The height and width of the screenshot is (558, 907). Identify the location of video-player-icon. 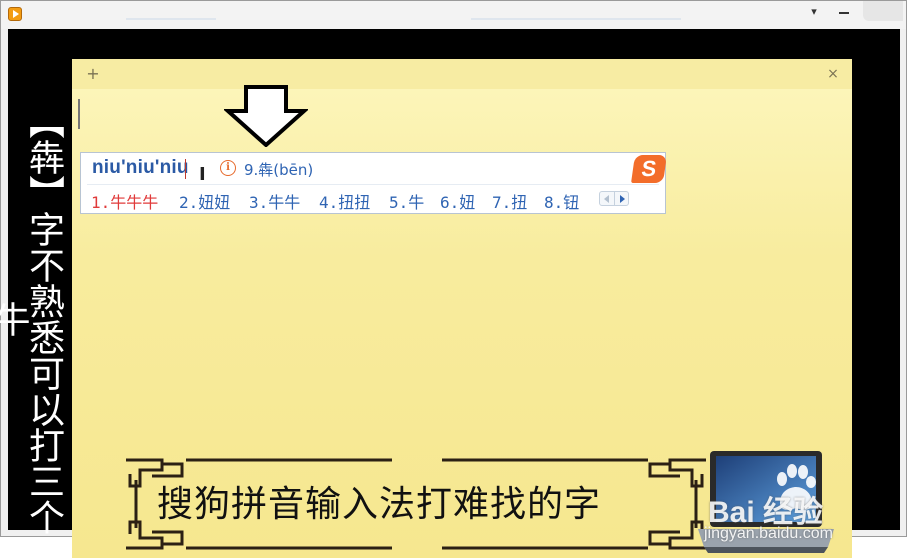
(15, 14).